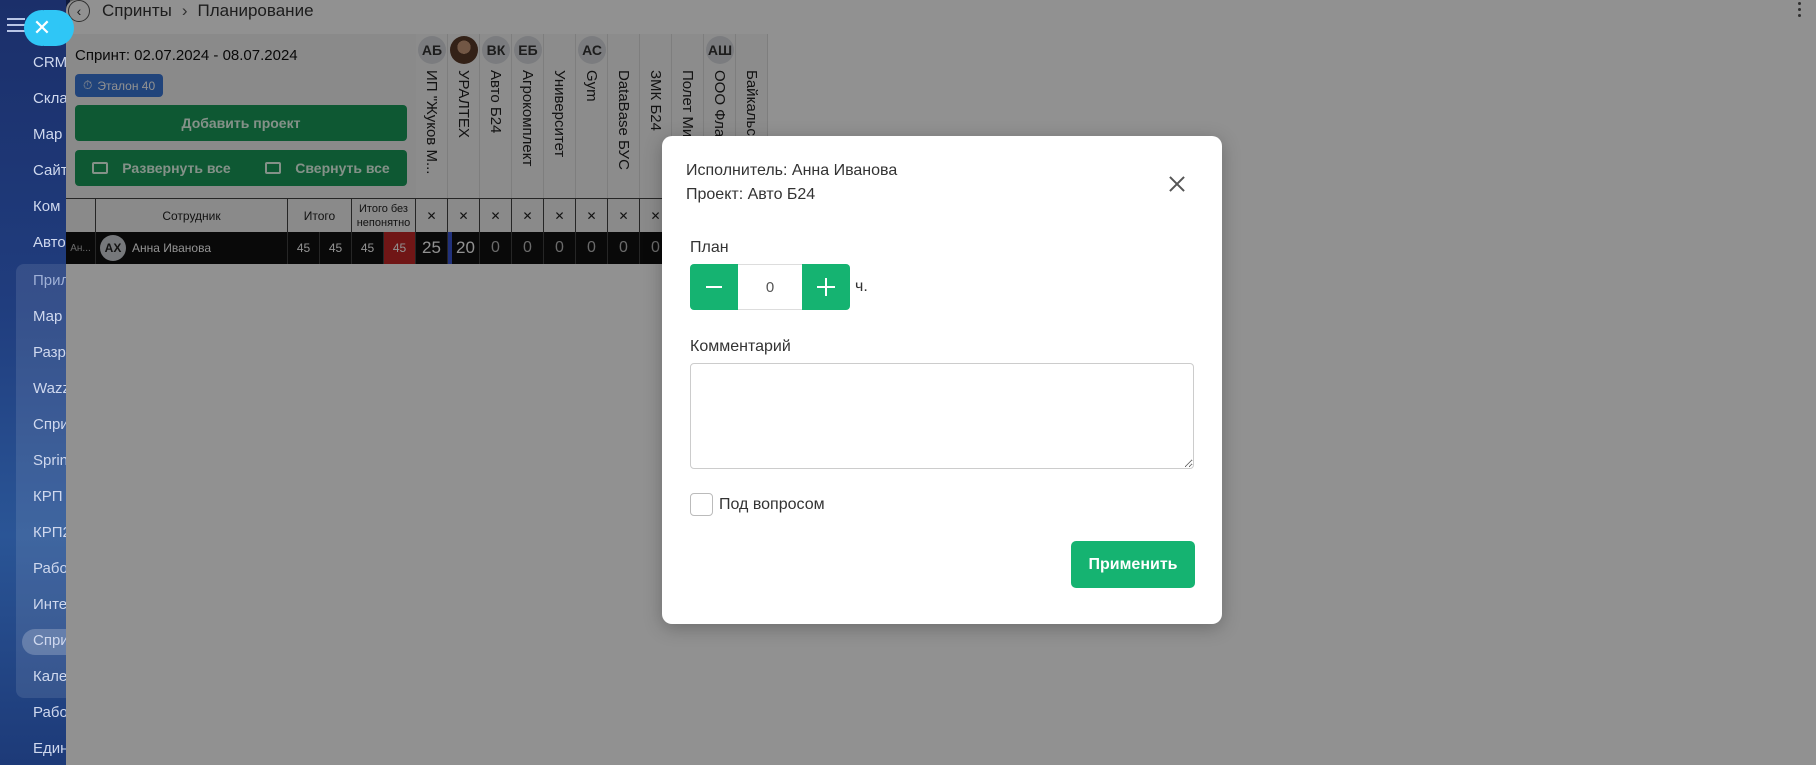 Image resolution: width=1816 pixels, height=765 pixels. What do you see at coordinates (792, 170) in the screenshot?
I see `executor-text: Исполнитель: Анна Иванова` at bounding box center [792, 170].